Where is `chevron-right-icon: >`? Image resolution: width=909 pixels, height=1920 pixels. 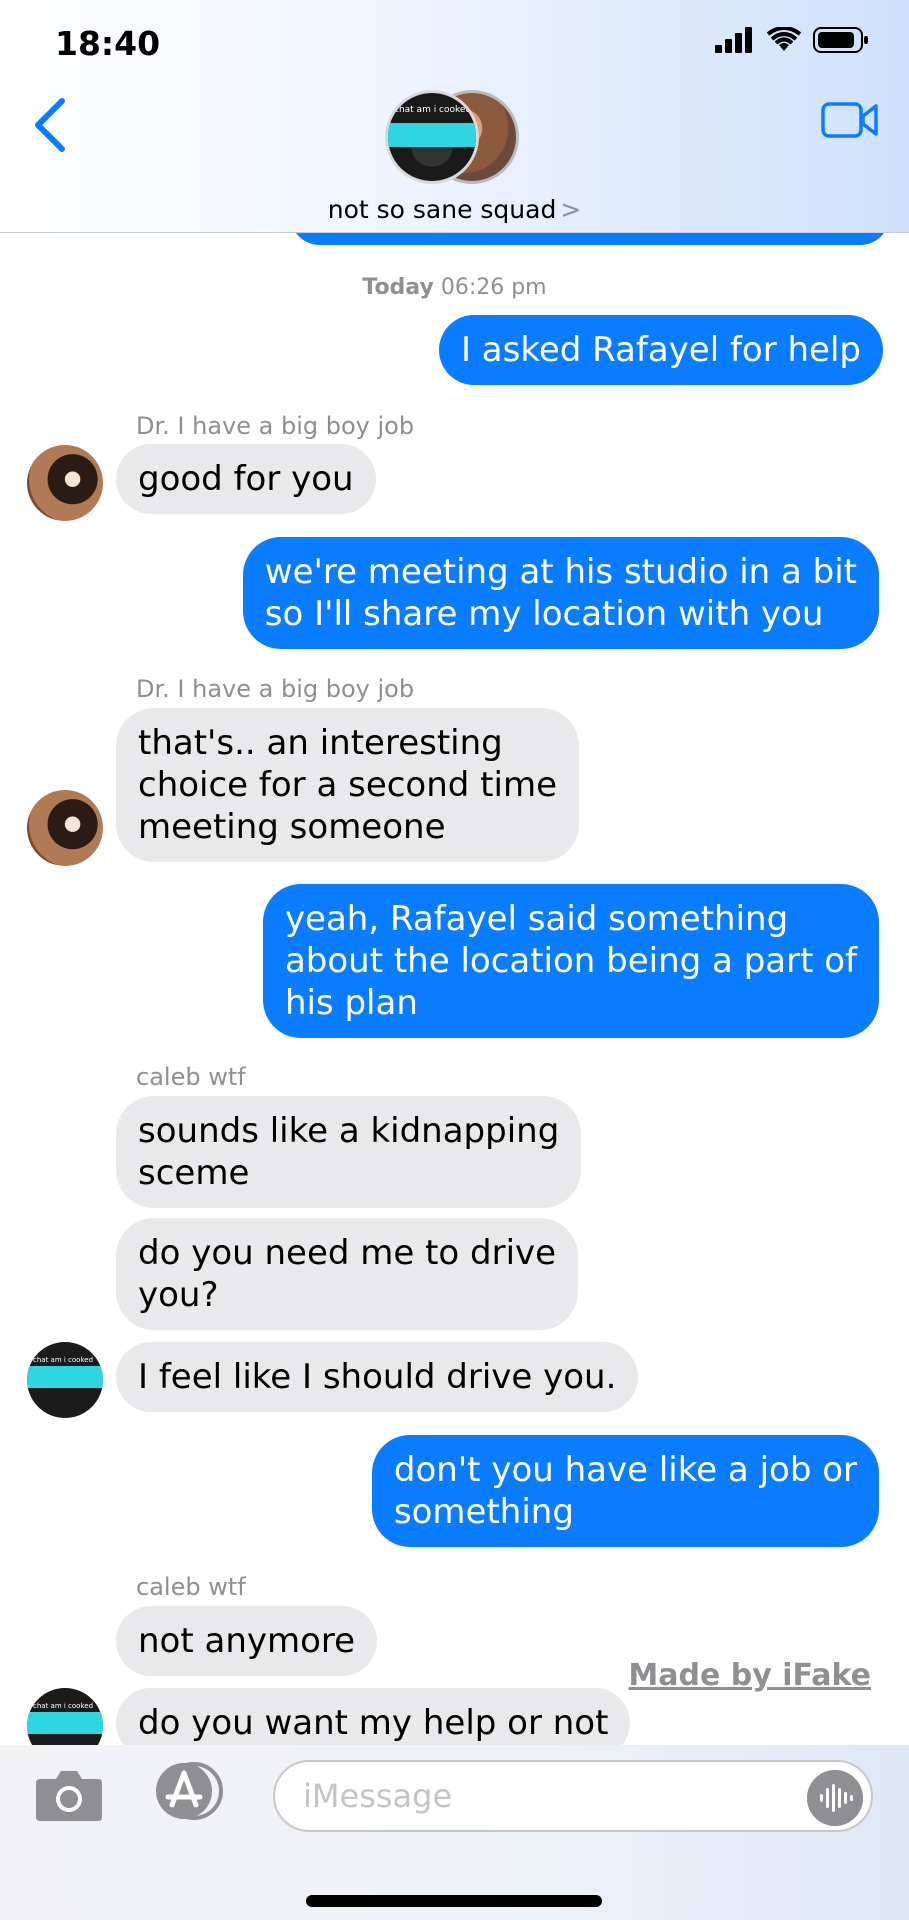 chevron-right-icon: > is located at coordinates (571, 209).